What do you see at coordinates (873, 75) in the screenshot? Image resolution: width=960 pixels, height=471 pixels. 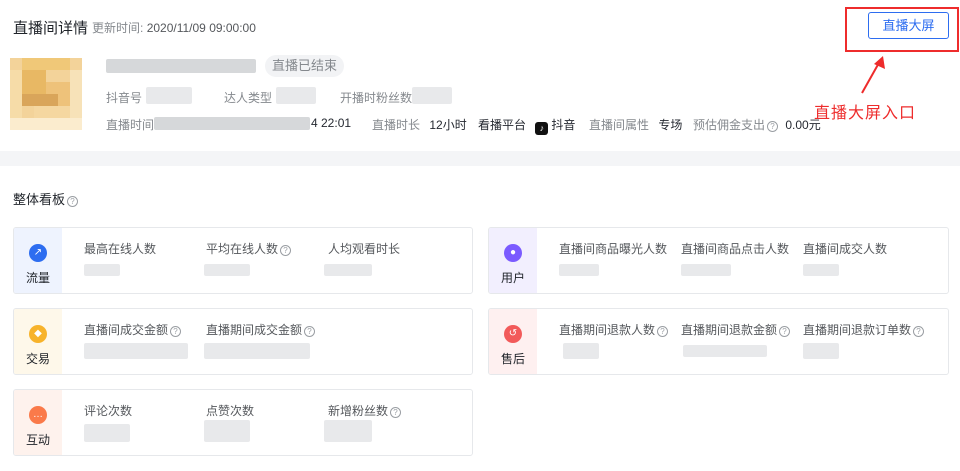 I see `annotation-arrow-icon` at bounding box center [873, 75].